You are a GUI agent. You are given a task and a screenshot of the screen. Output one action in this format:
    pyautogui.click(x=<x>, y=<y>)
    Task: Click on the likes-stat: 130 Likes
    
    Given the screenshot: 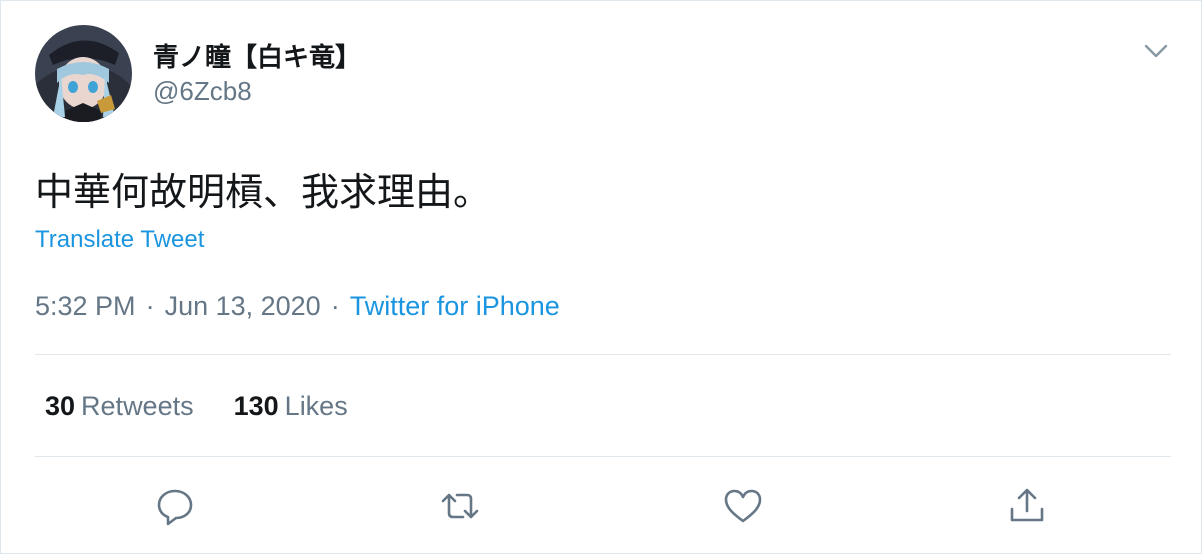 What is the action you would take?
    pyautogui.click(x=291, y=406)
    